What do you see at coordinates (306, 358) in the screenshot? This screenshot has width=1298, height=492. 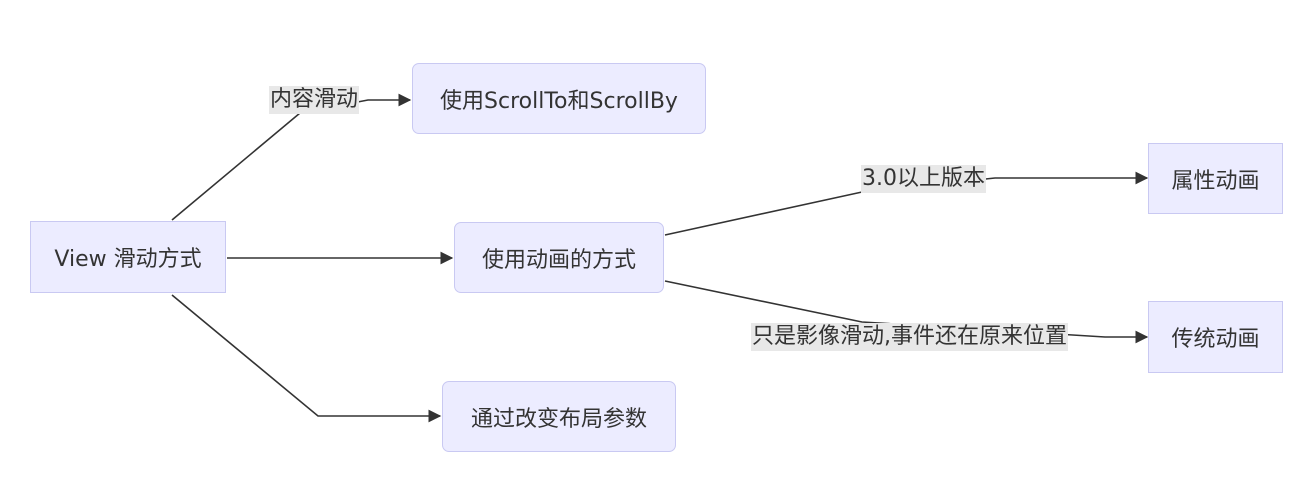 I see `edge-root-to-layout` at bounding box center [306, 358].